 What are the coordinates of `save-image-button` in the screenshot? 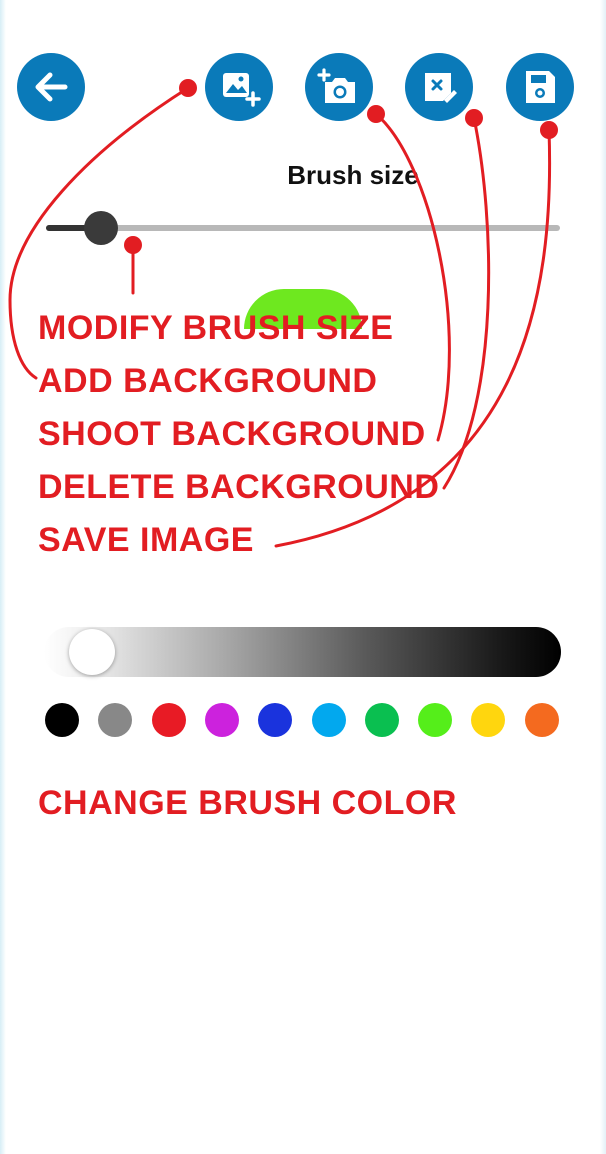 It's located at (540, 87).